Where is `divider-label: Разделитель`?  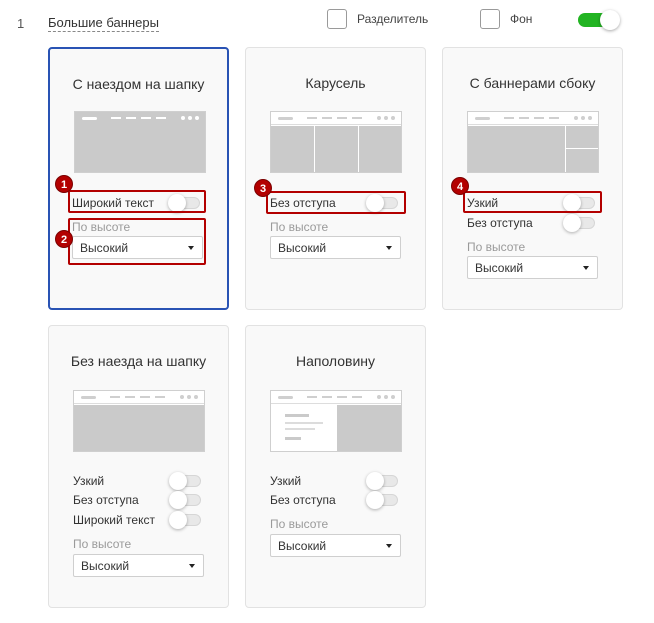 divider-label: Разделитель is located at coordinates (393, 19).